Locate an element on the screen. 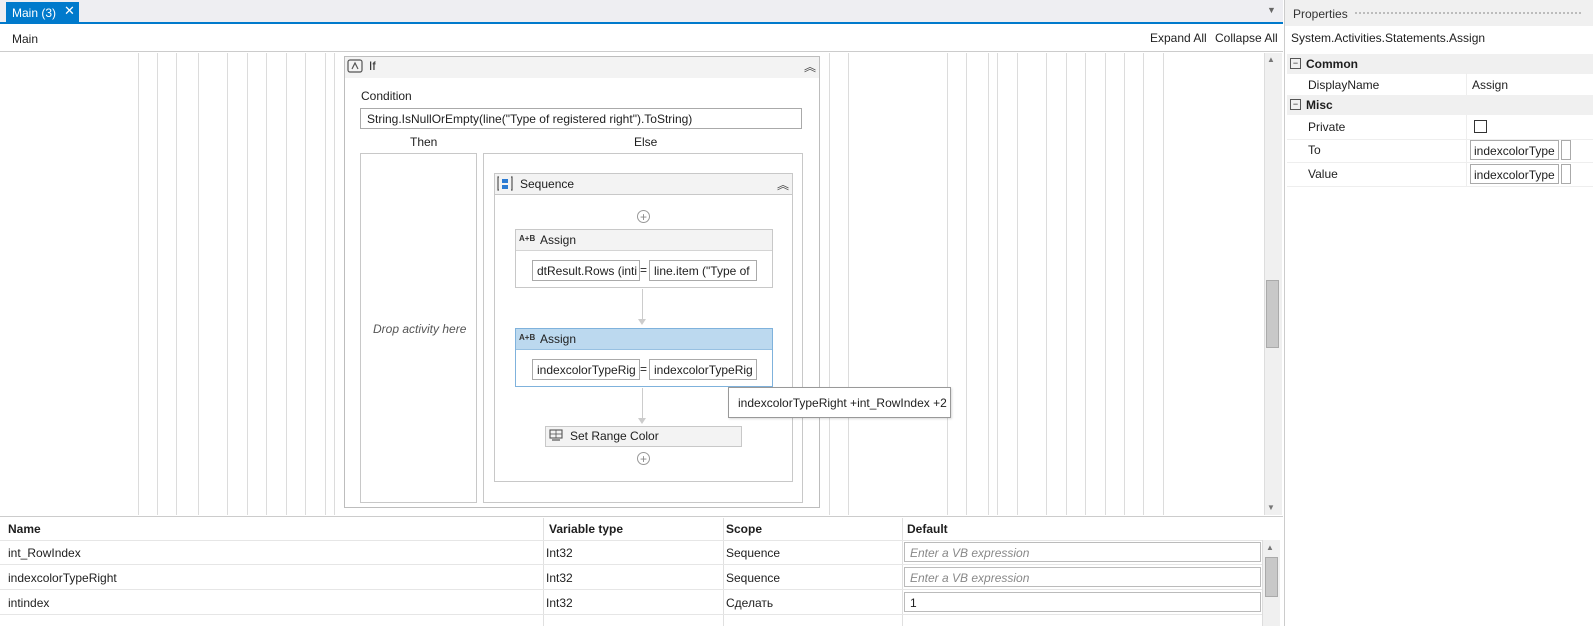  canvas-scroll-thumb is located at coordinates (1272, 314).